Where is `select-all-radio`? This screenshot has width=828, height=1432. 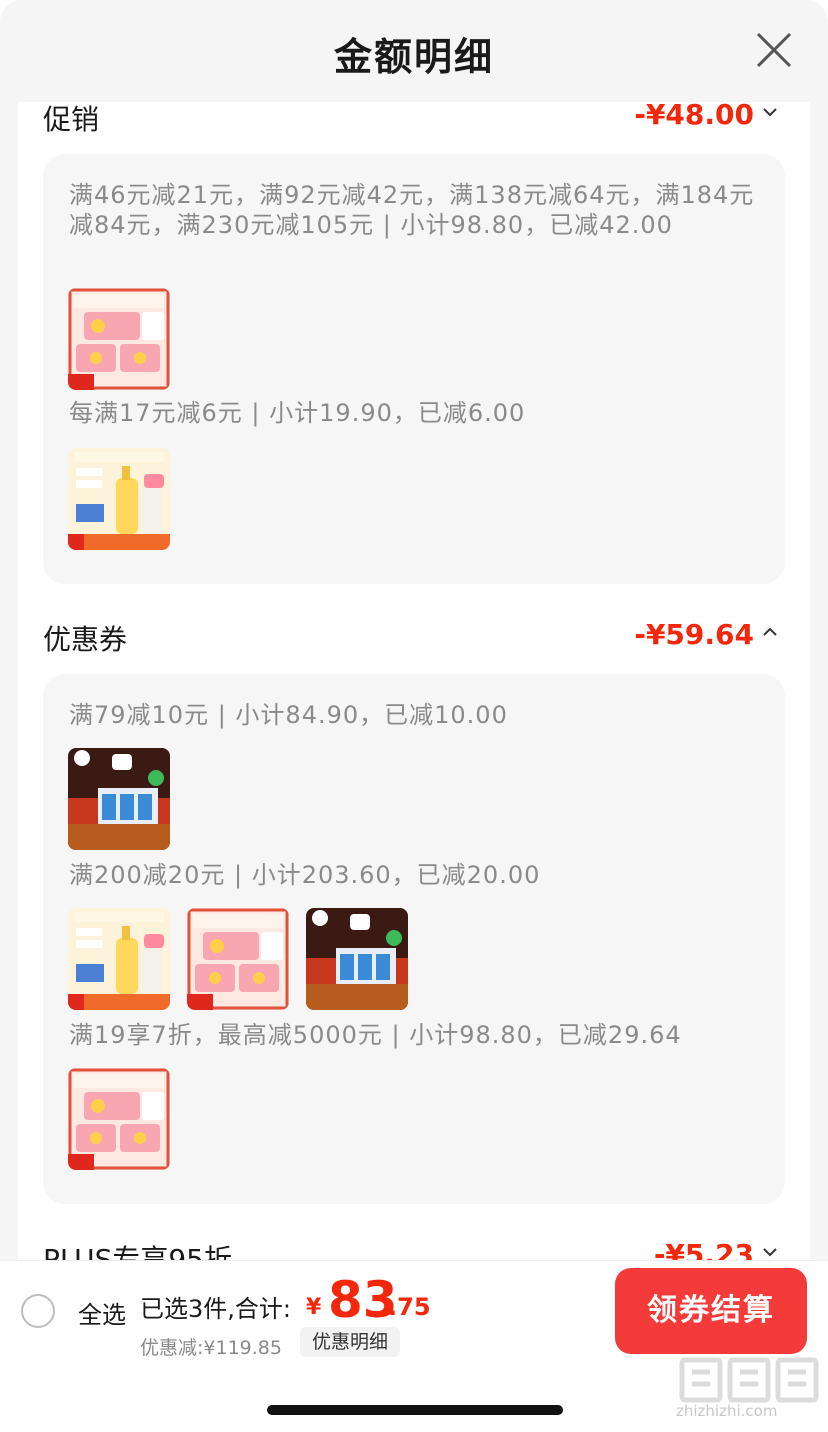
select-all-radio is located at coordinates (38, 1311).